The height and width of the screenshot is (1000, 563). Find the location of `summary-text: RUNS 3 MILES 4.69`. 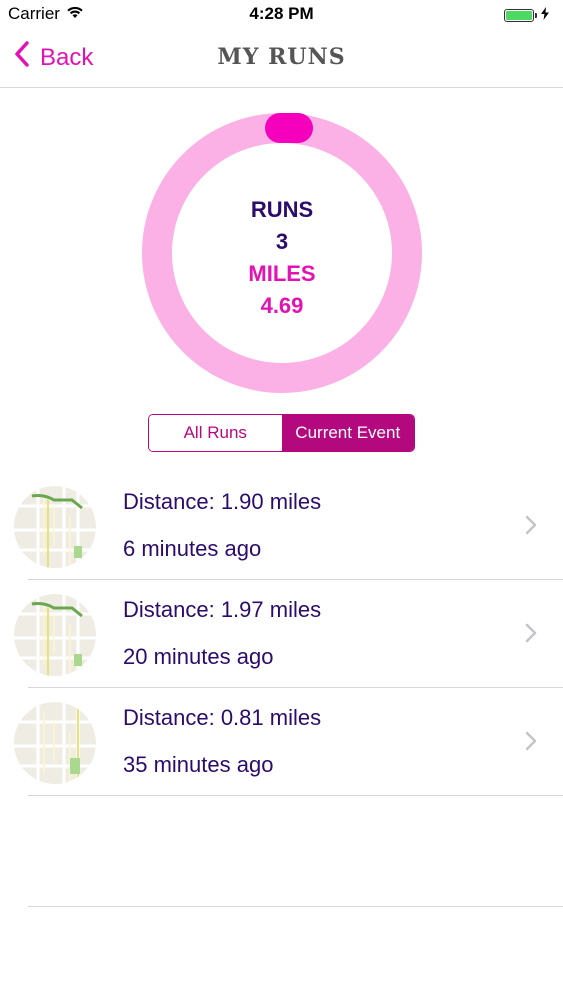

summary-text: RUNS 3 MILES 4.69 is located at coordinates (282, 258).